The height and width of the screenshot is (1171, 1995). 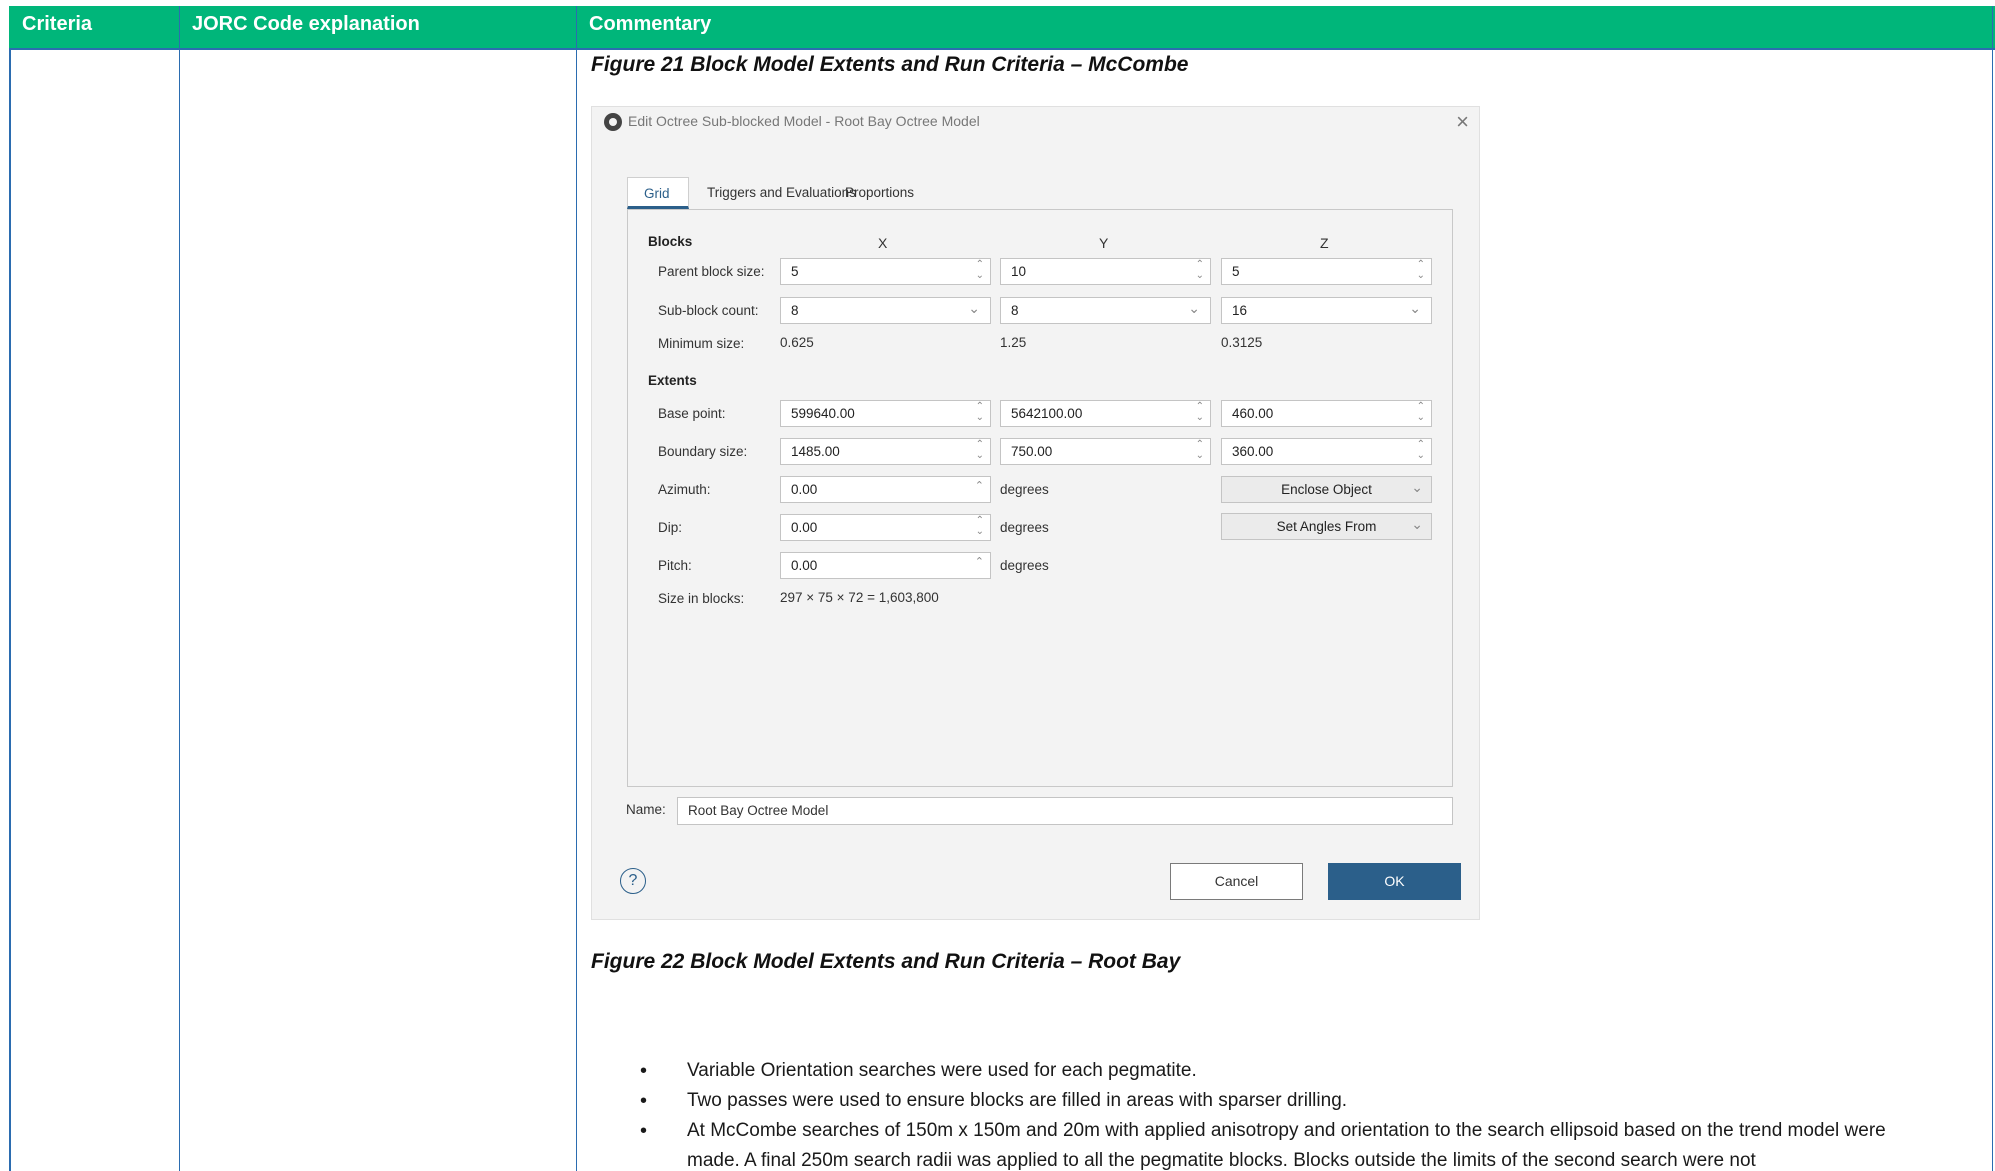 What do you see at coordinates (1394, 881) in the screenshot?
I see `ok-button: OK` at bounding box center [1394, 881].